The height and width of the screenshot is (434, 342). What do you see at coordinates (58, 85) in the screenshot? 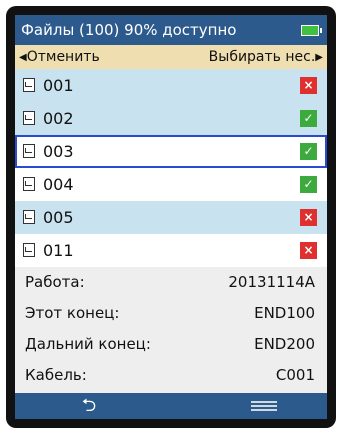
I see `file-name: 001` at bounding box center [58, 85].